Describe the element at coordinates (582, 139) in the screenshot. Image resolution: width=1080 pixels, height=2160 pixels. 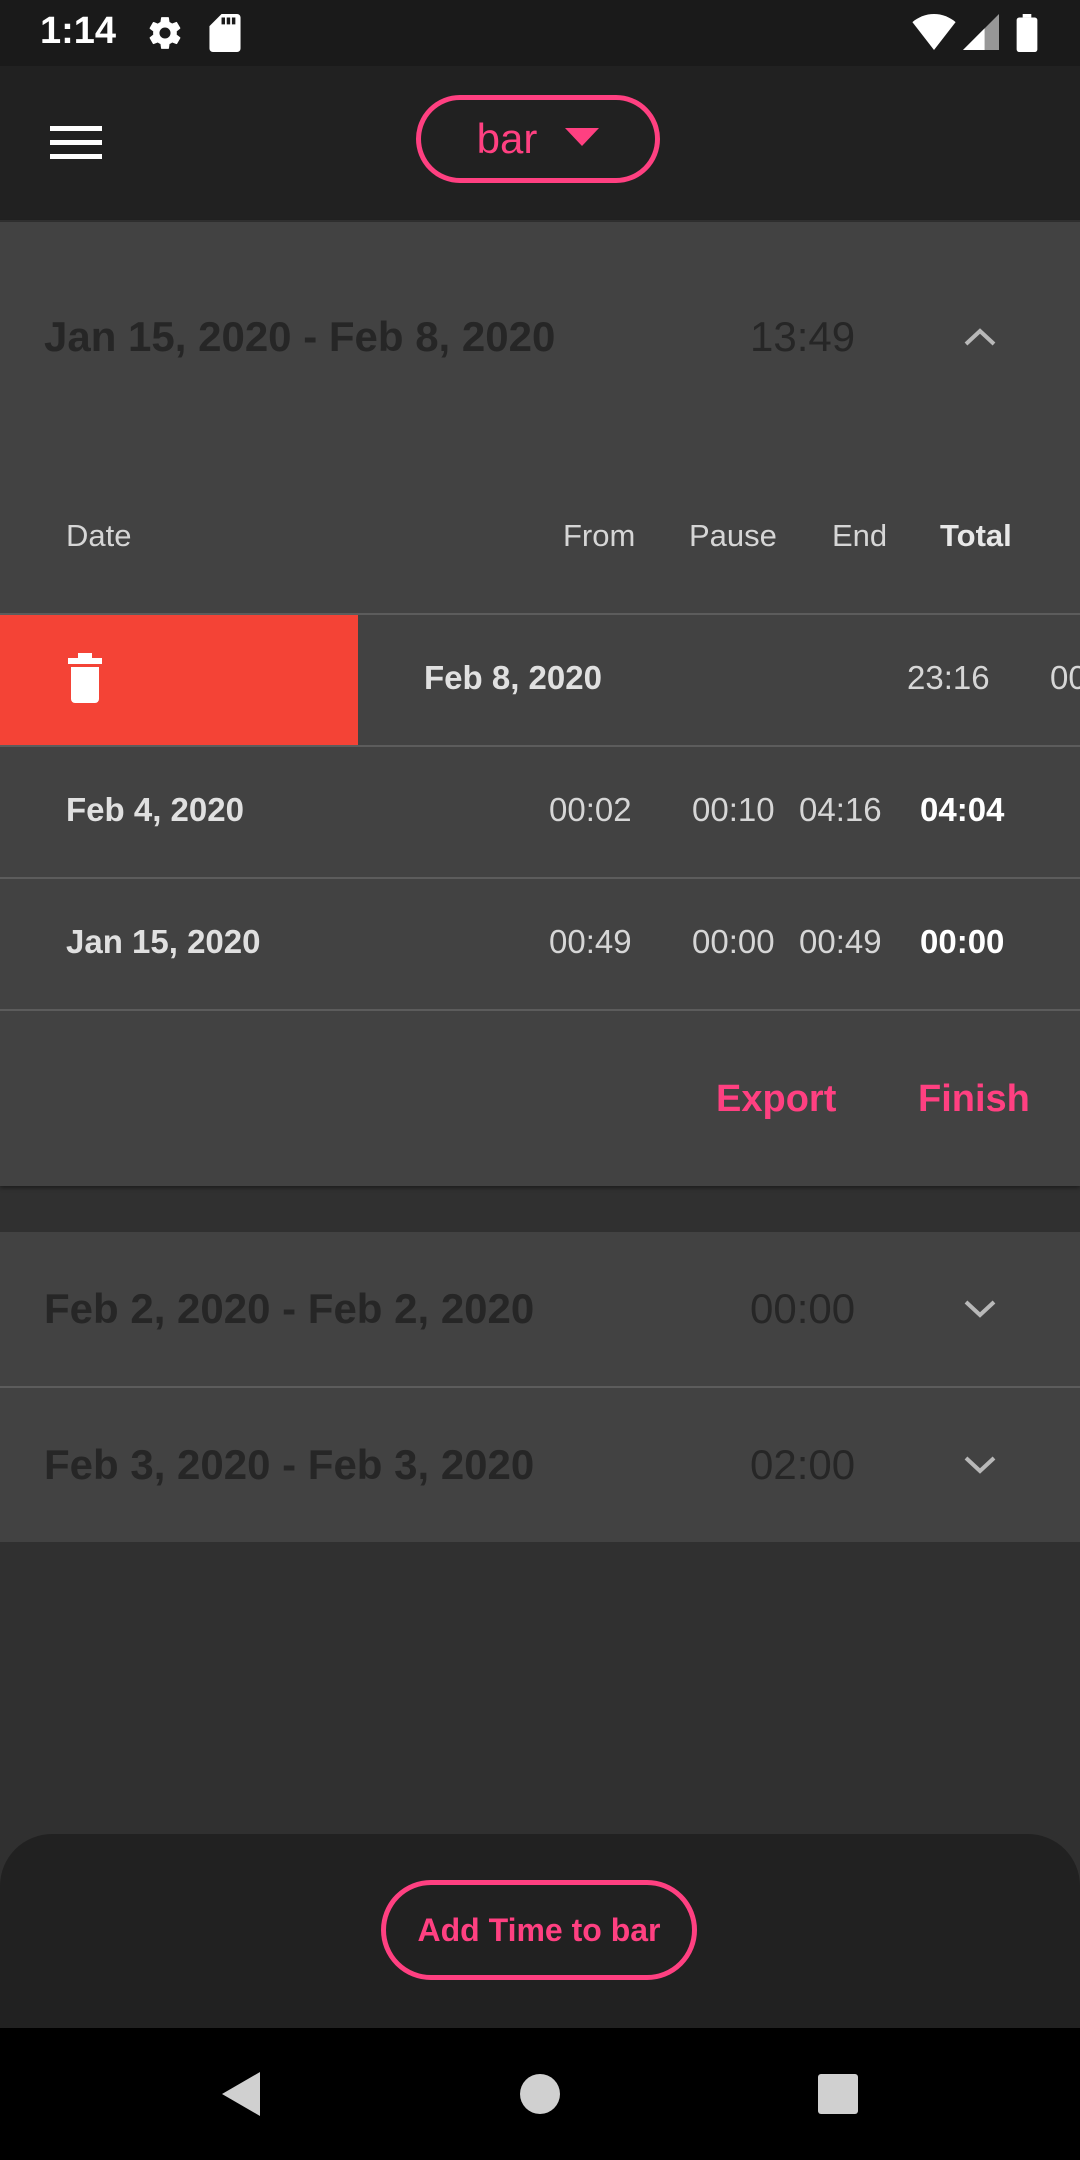
I see `dropdown-arrow-icon` at that location.